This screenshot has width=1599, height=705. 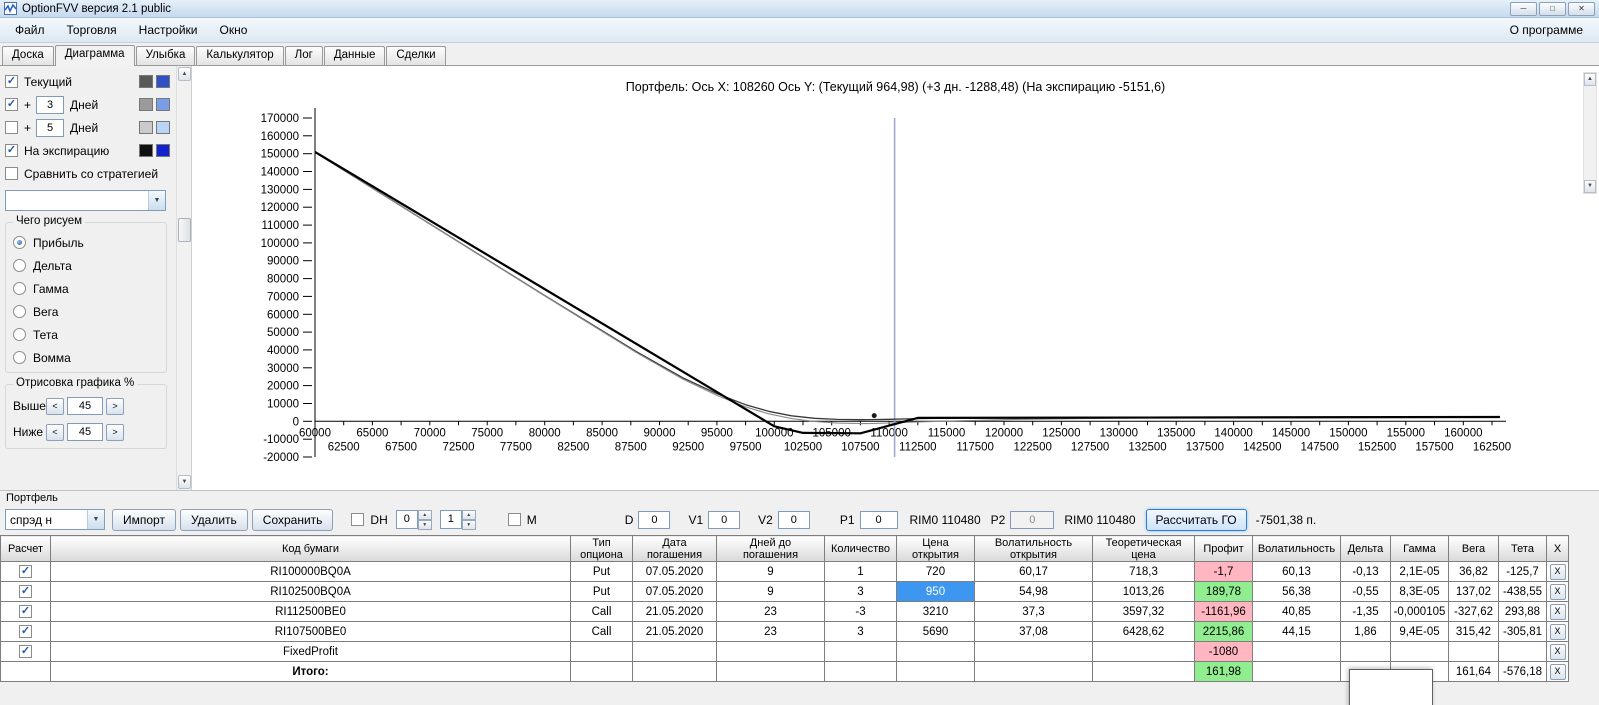 What do you see at coordinates (19, 311) in the screenshot?
I see `radio-vega` at bounding box center [19, 311].